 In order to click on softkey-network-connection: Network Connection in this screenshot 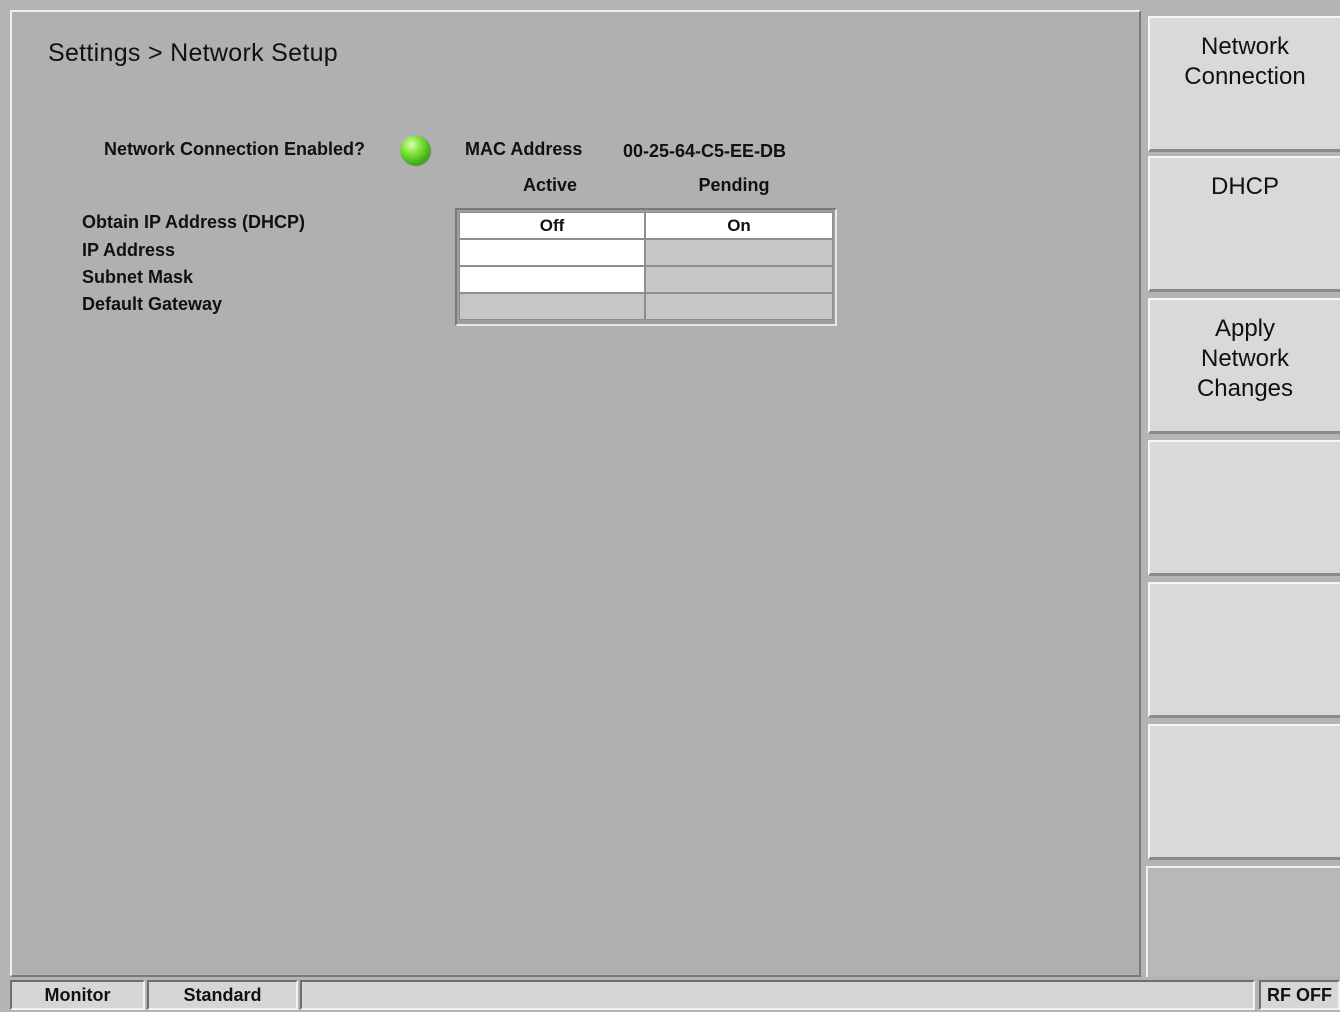, I will do `click(1244, 84)`.